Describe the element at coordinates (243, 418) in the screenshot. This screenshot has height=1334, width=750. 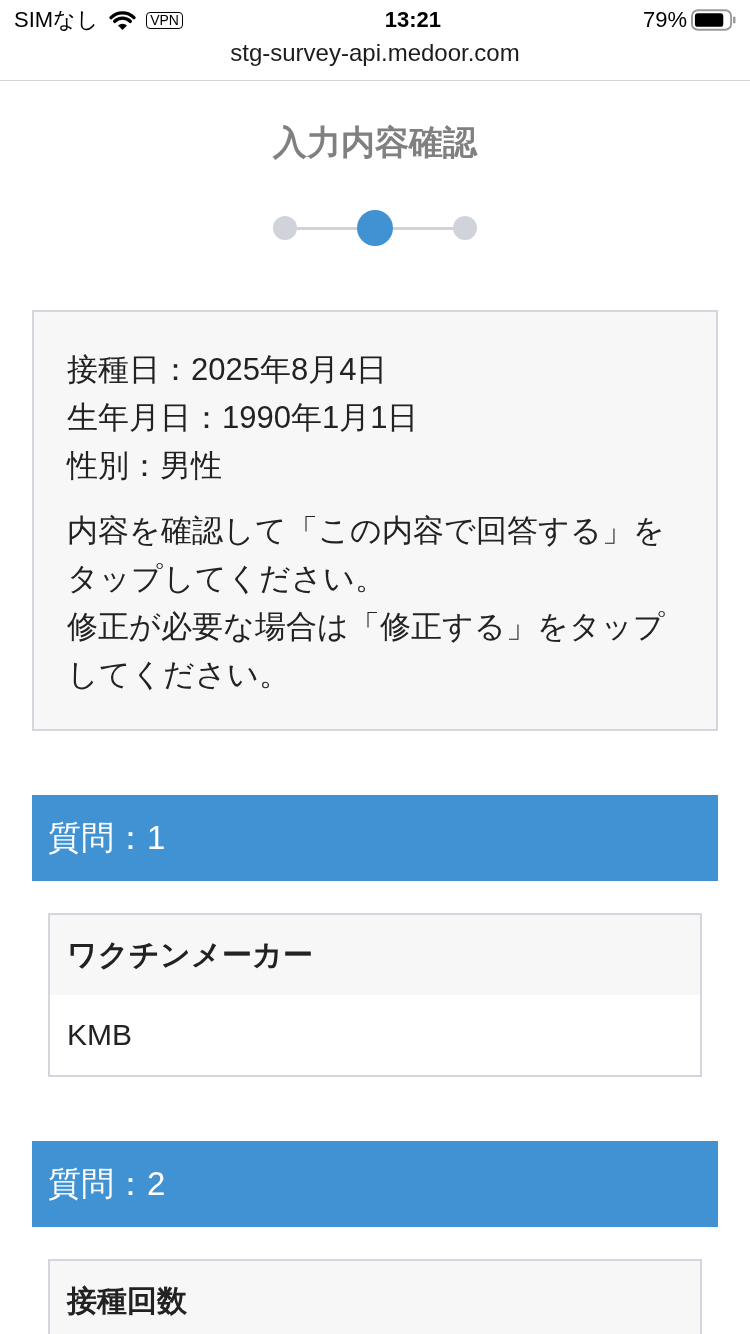
I see `summary-entry: 生年月日：1990年1月1日` at that location.